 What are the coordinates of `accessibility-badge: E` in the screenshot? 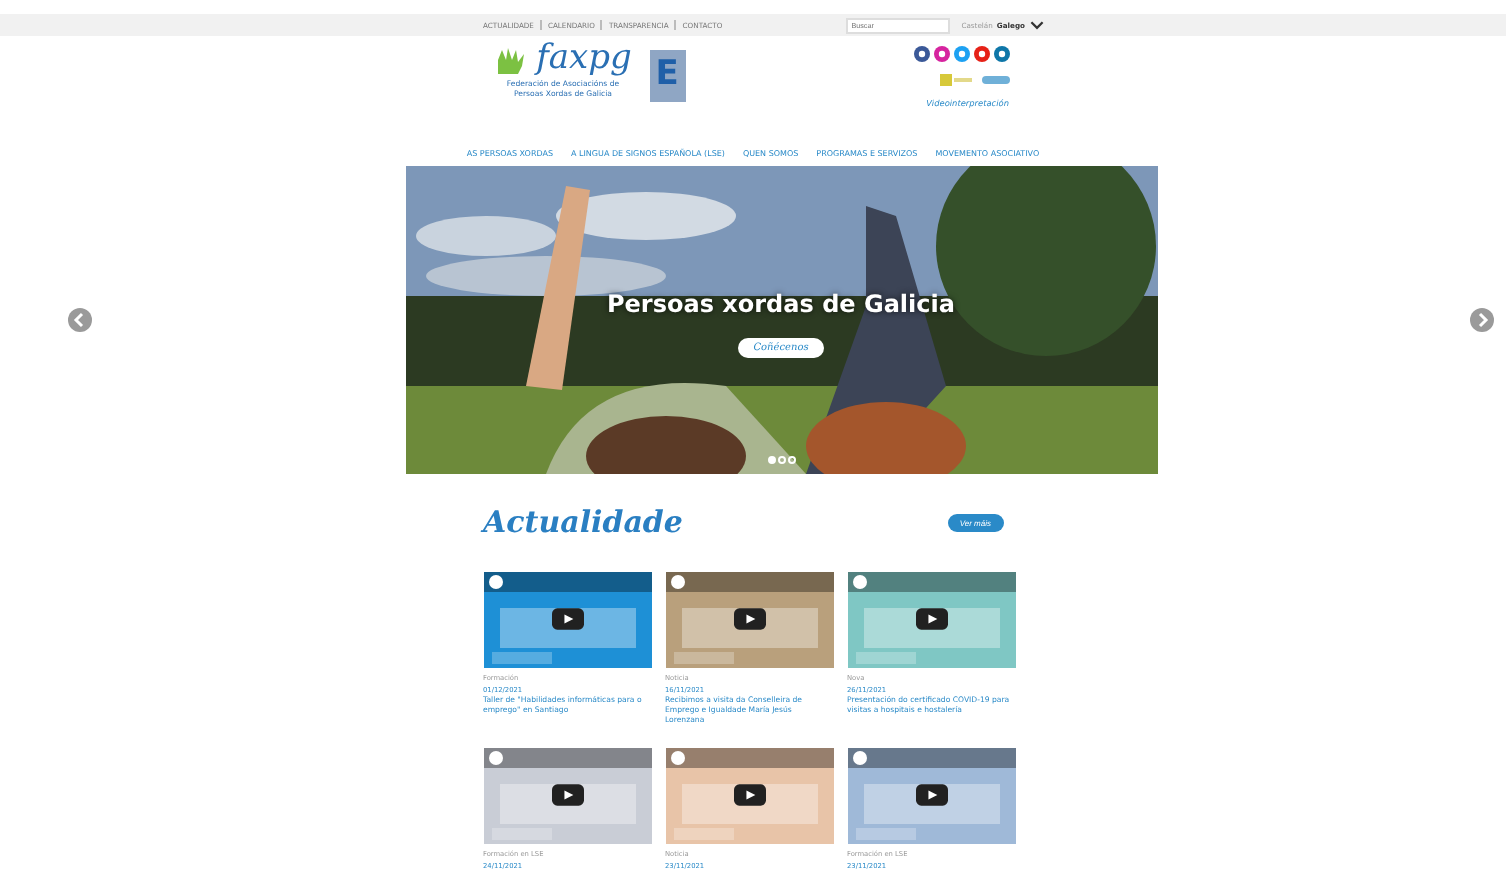 It's located at (667, 76).